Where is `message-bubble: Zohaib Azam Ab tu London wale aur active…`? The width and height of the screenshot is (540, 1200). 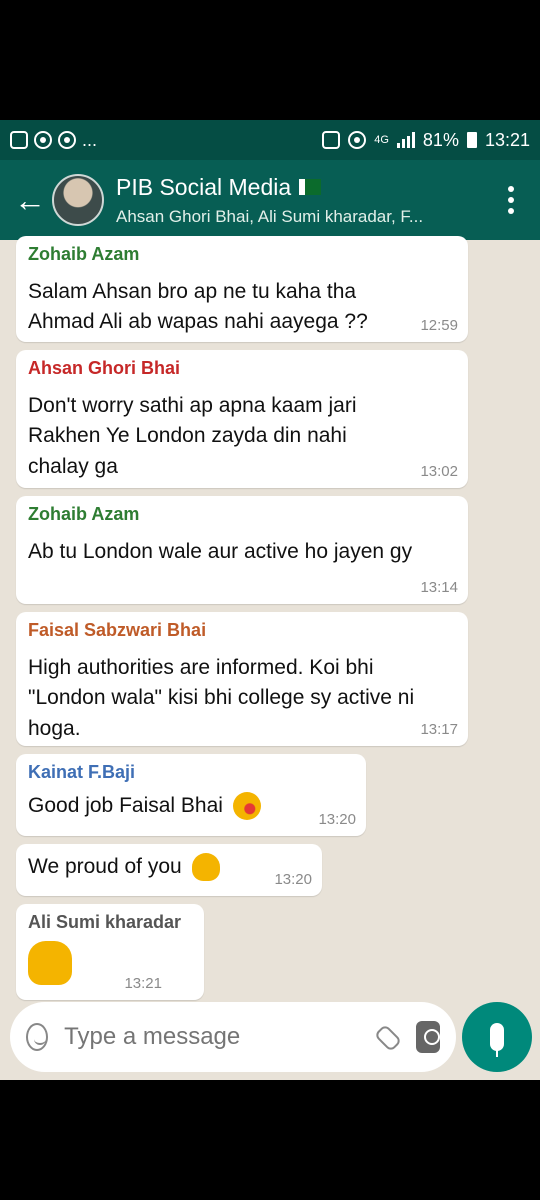 message-bubble: Zohaib Azam Ab tu London wale aur active… is located at coordinates (242, 550).